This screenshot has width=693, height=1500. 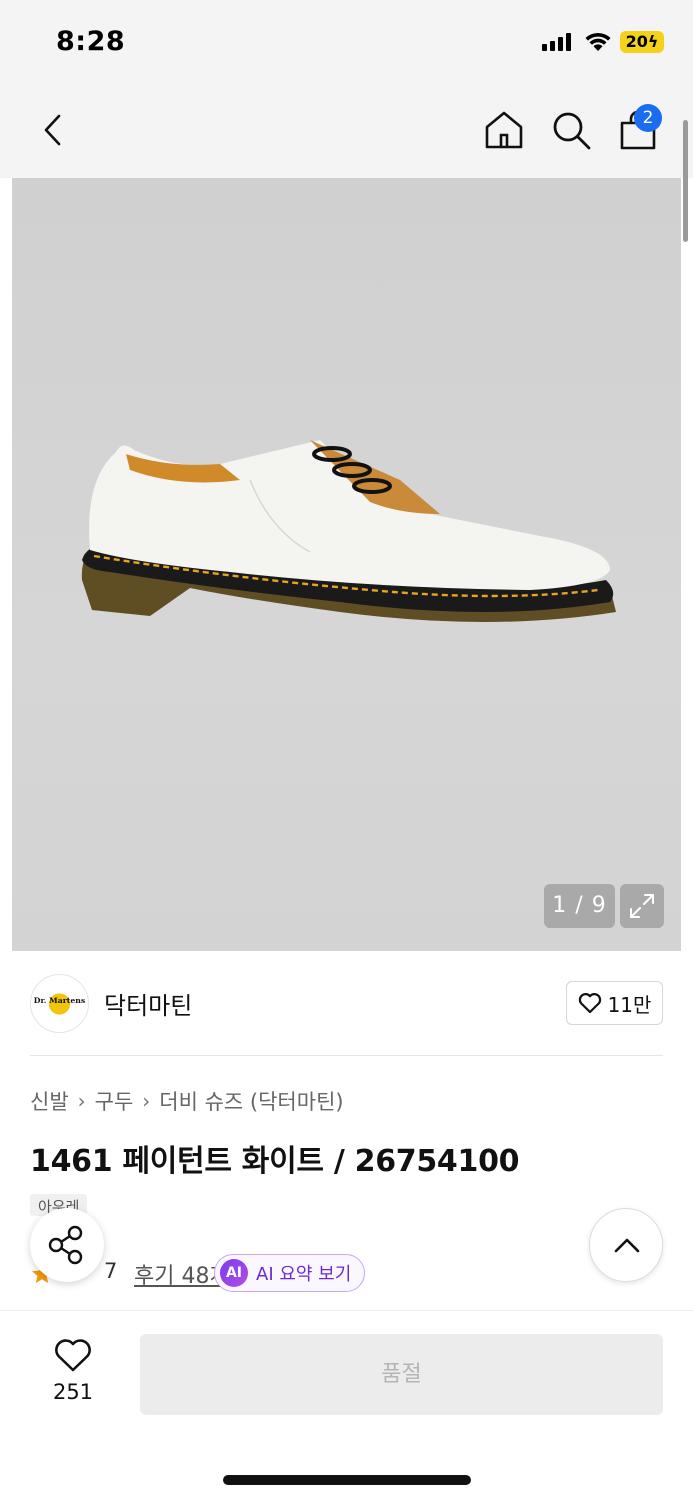 I want to click on share-icon, so click(x=65, y=1245).